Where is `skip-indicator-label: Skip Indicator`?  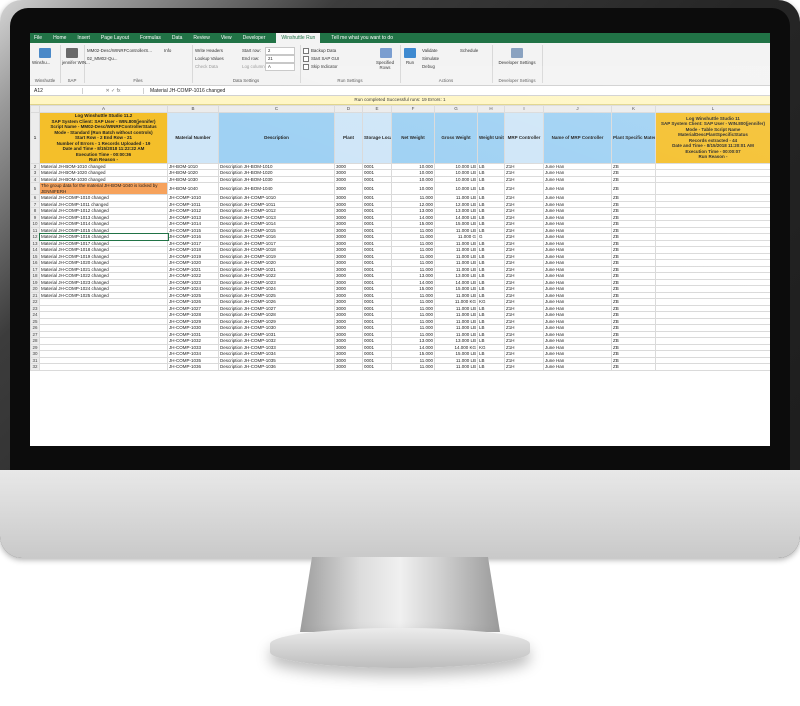 skip-indicator-label: Skip Indicator is located at coordinates (324, 67).